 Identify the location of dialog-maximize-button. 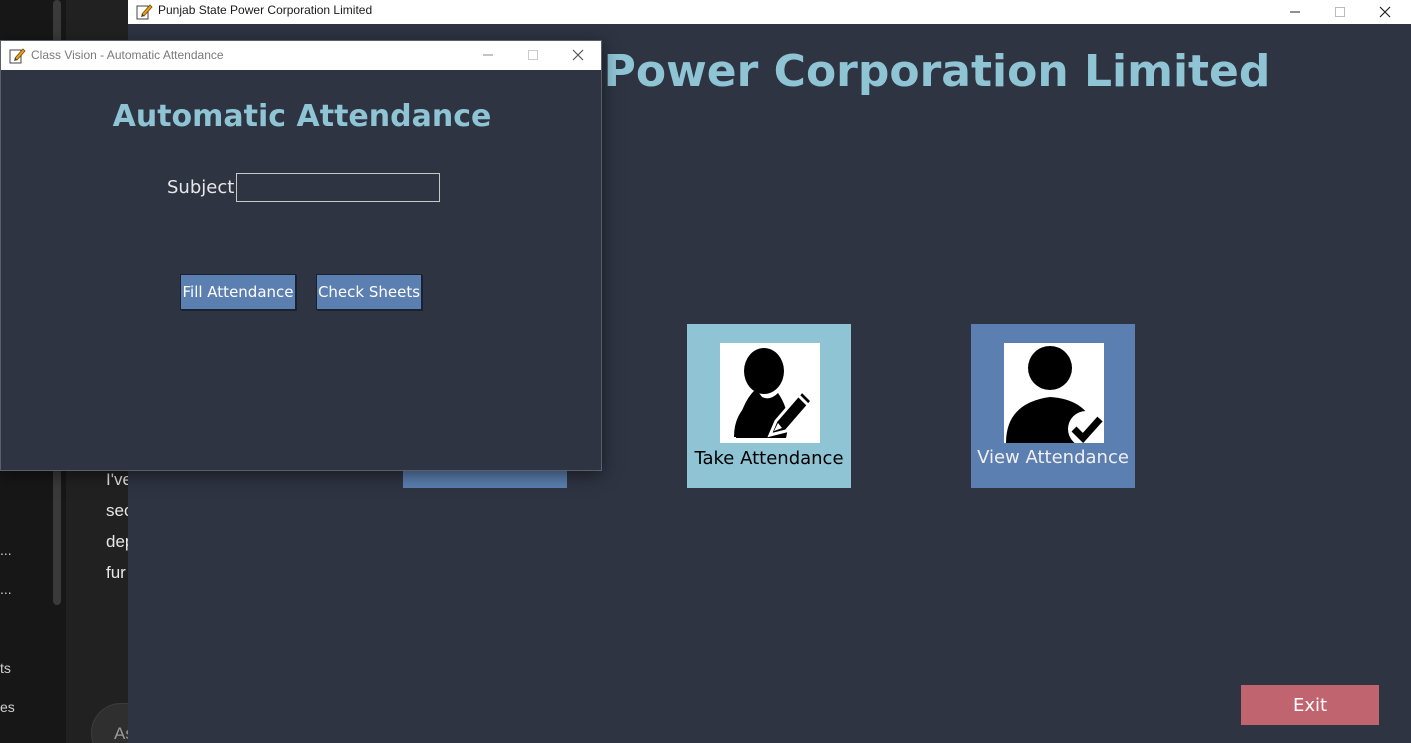
(533, 55).